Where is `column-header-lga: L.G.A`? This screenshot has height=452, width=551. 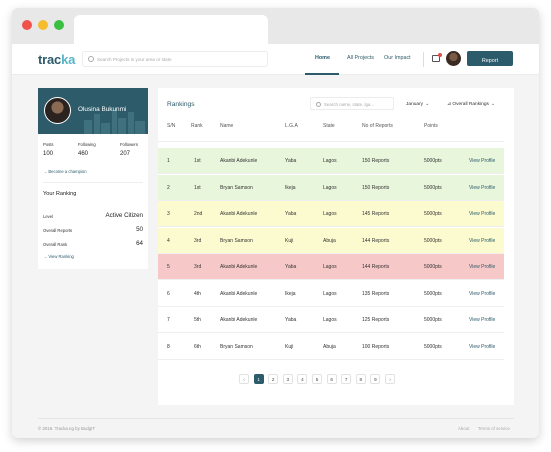
column-header-lga: L.G.A is located at coordinates (291, 126).